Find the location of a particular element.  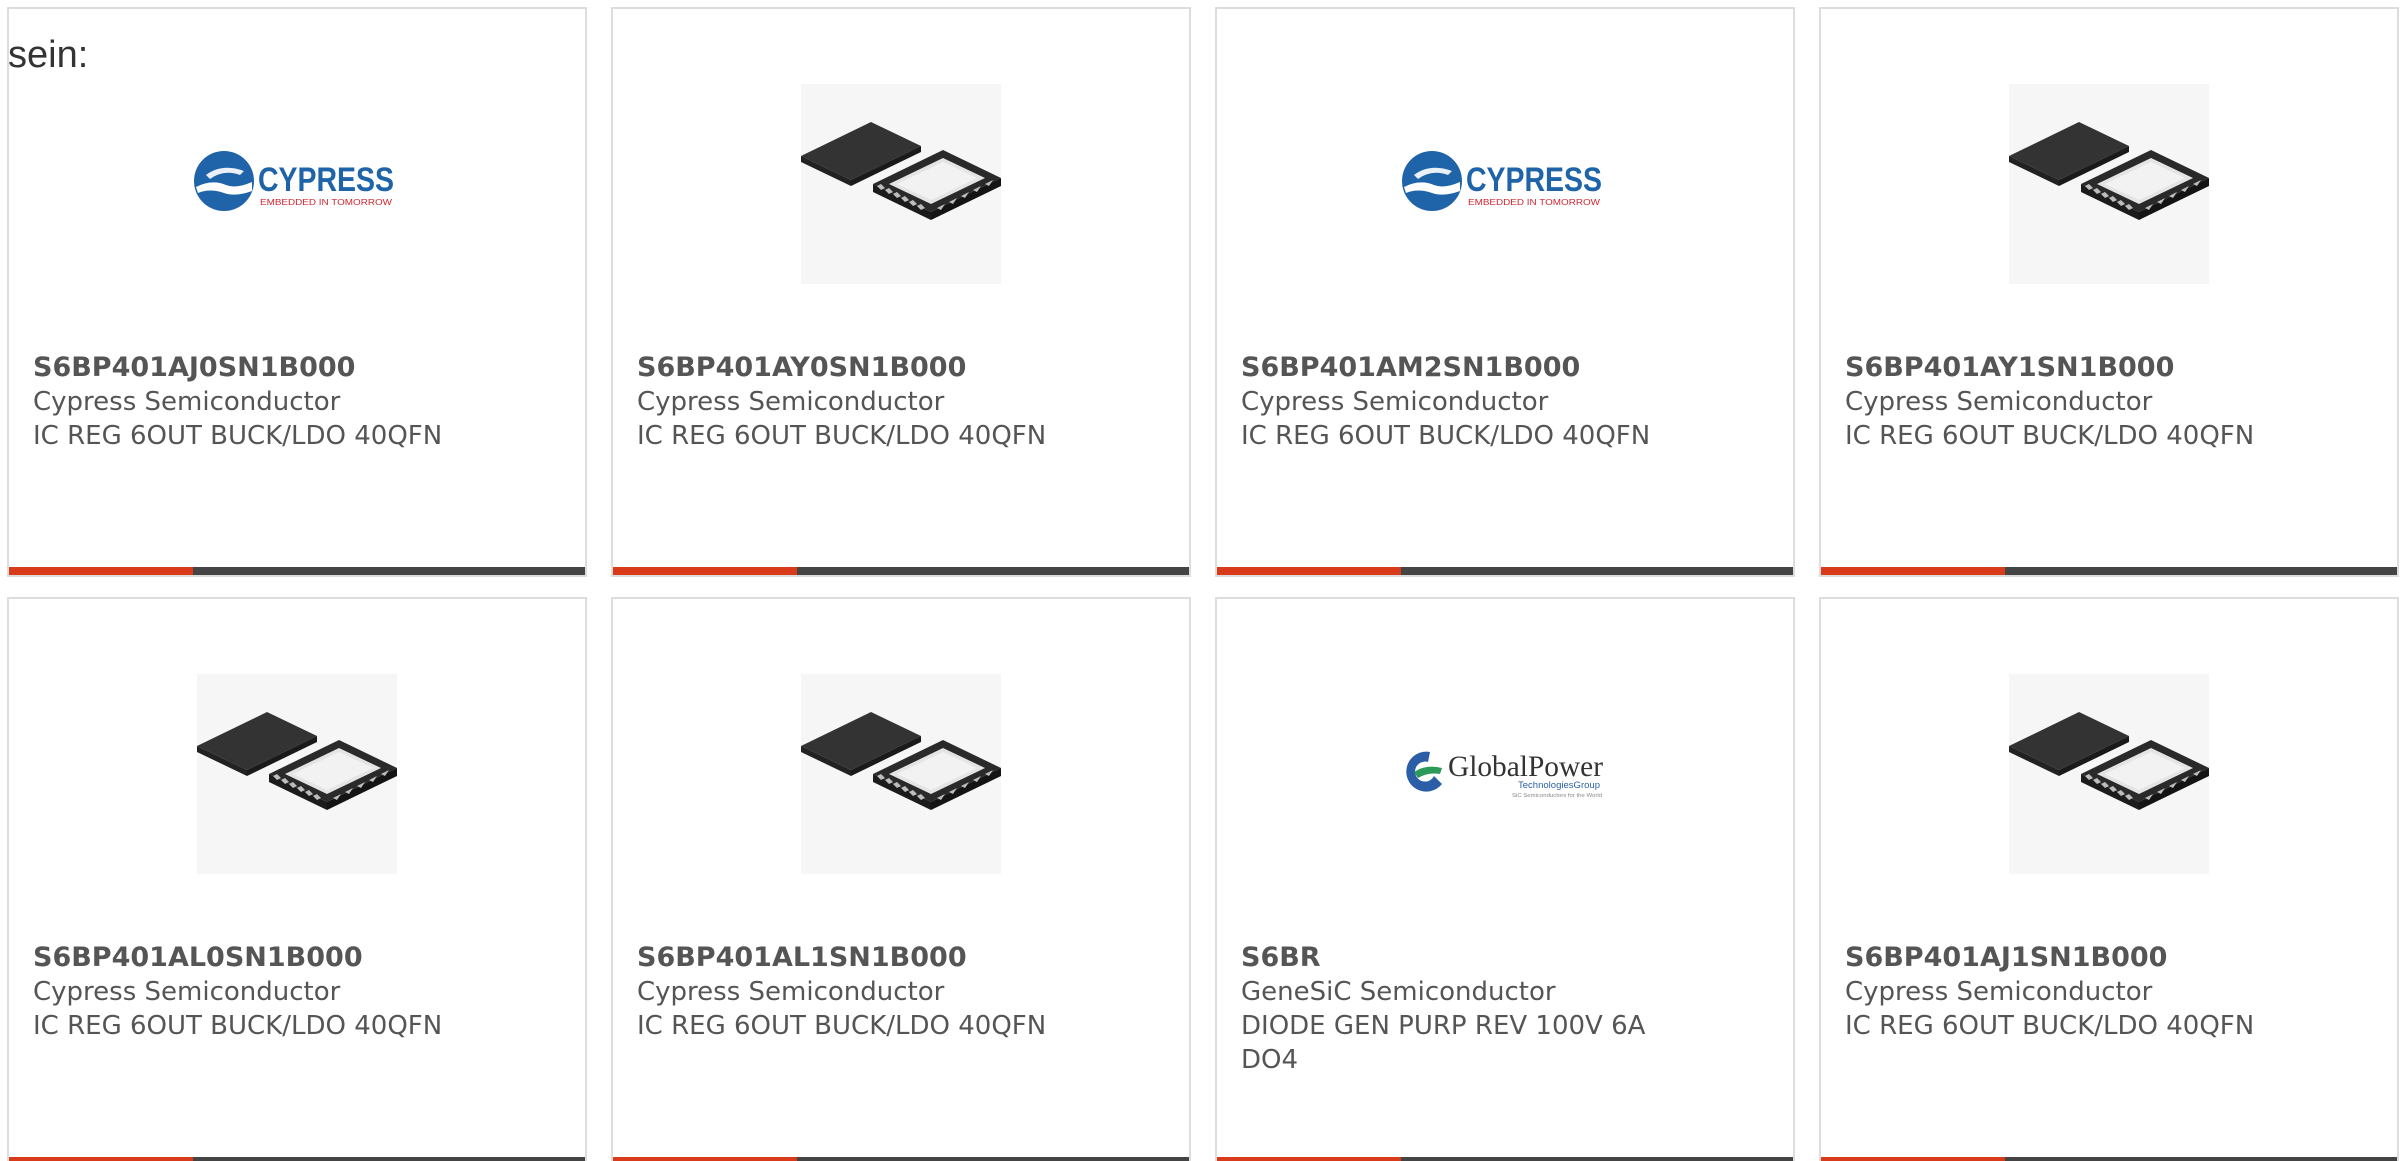

product-part-number: S6BP401AY0SN1B000 is located at coordinates (901, 368).